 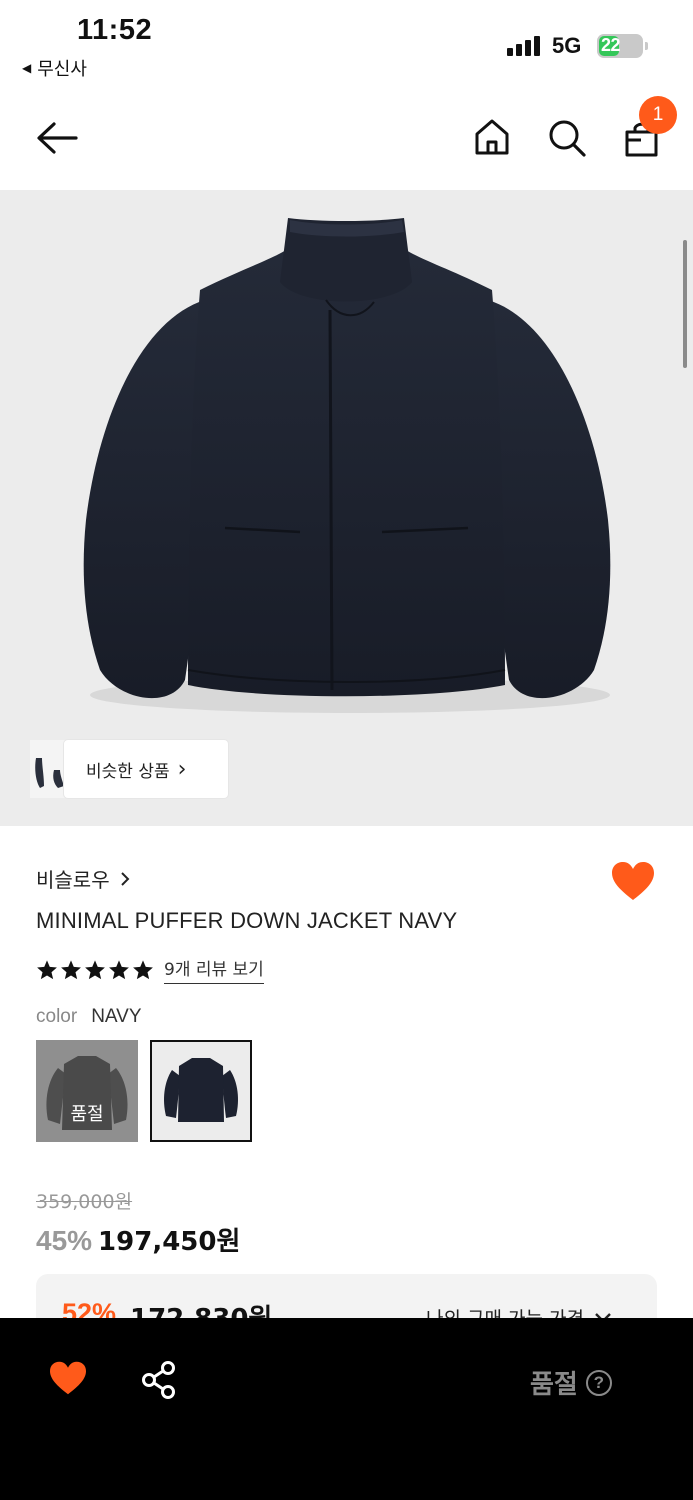 What do you see at coordinates (89, 1017) in the screenshot?
I see `color-option-row: color NAVY` at bounding box center [89, 1017].